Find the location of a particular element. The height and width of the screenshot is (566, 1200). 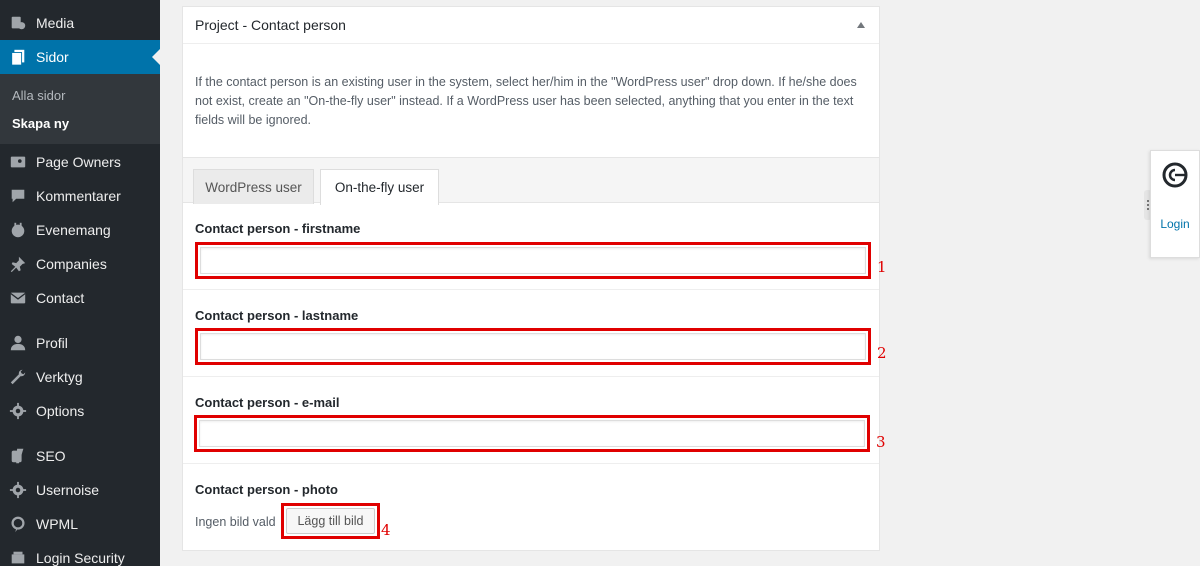

sidebar-item-wpml: WPML is located at coordinates (80, 524).